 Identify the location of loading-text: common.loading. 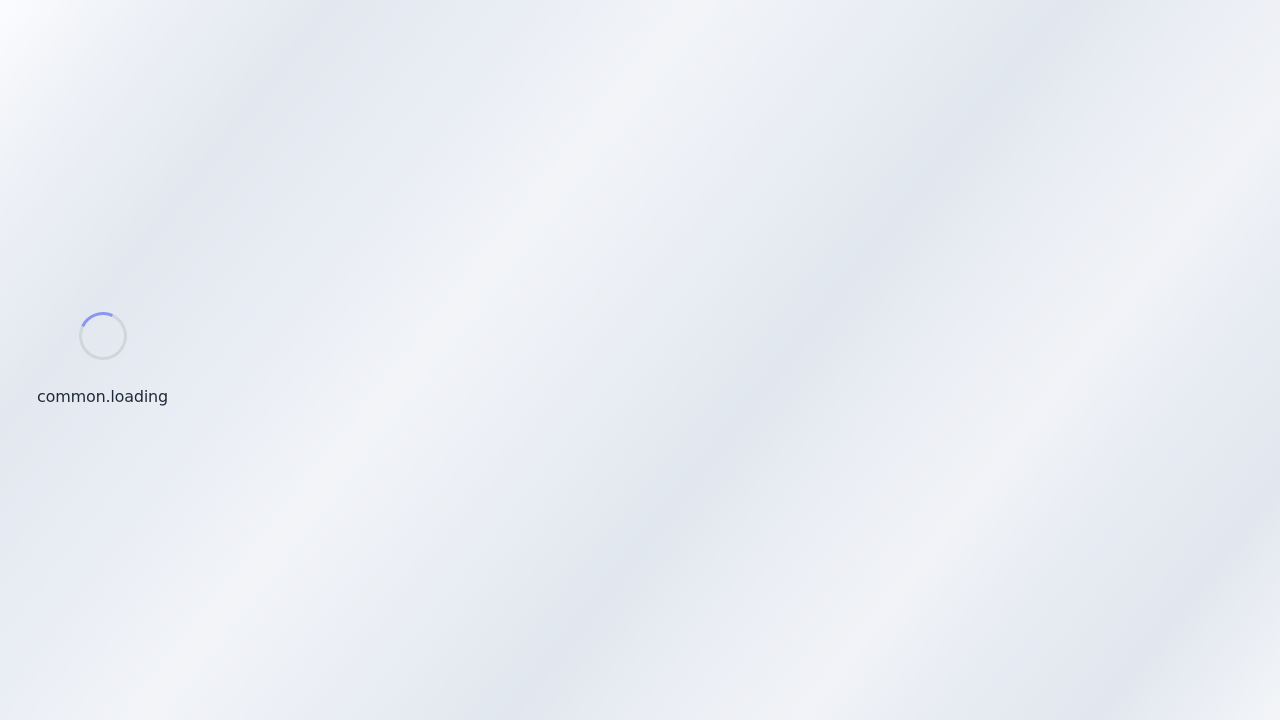
(102, 396).